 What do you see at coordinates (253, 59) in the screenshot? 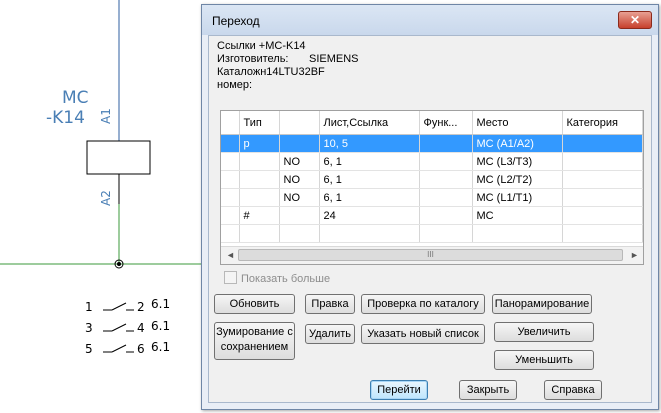
I see `manufacturer-label: Изготовитель:` at bounding box center [253, 59].